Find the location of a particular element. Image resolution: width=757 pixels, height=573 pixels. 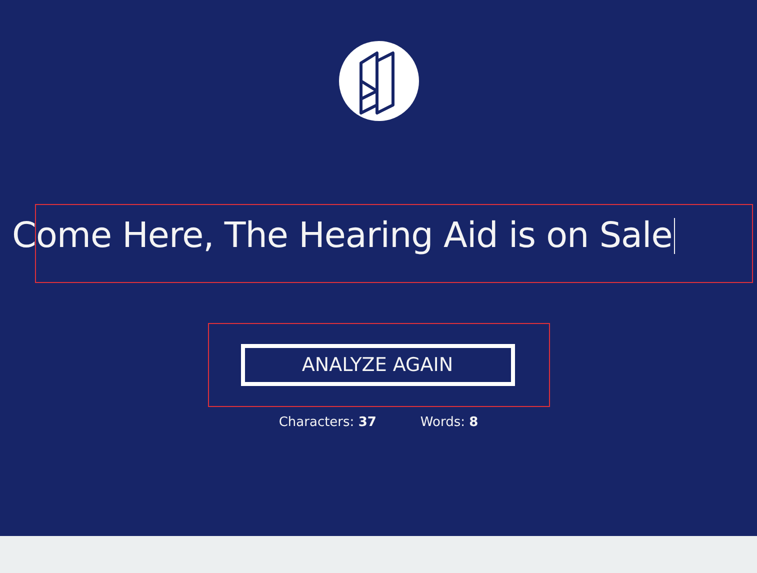

stat-text: Words: 8 is located at coordinates (449, 422).